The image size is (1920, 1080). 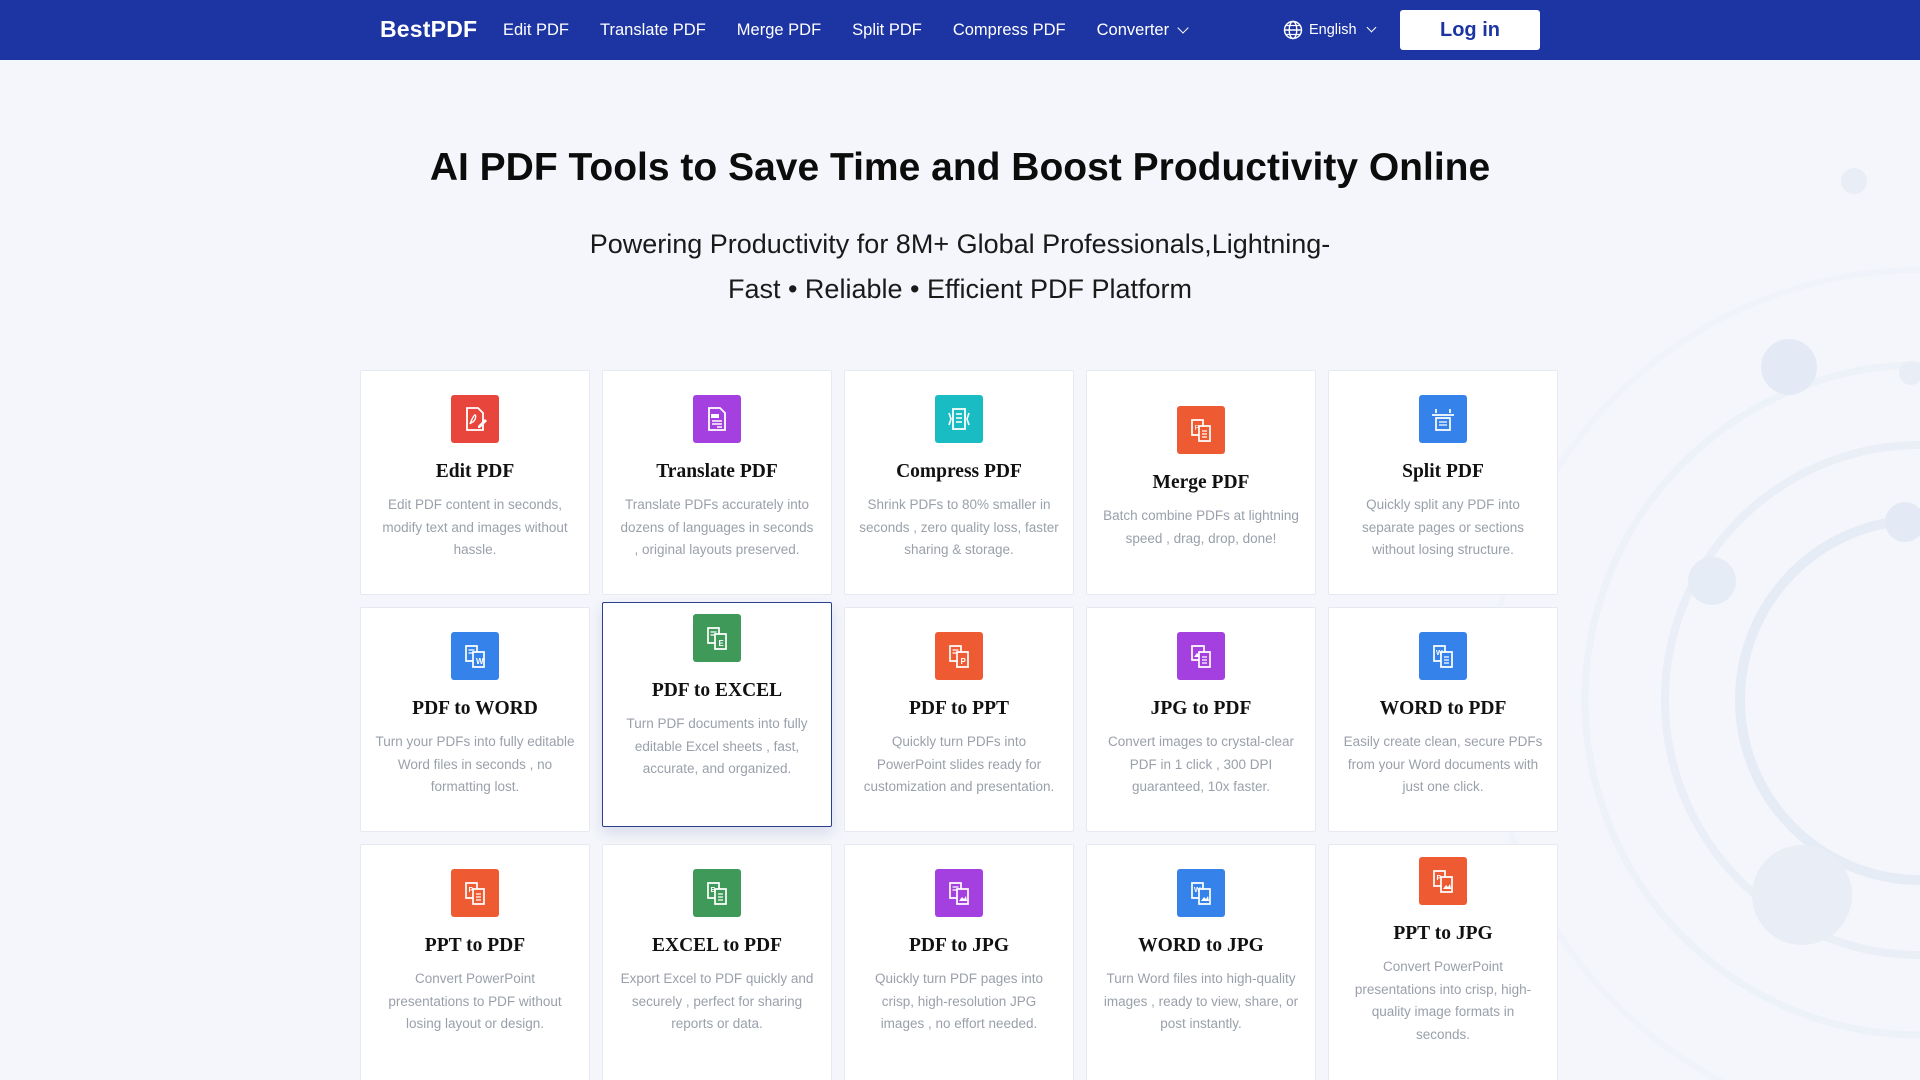 I want to click on language-selector: English, so click(x=1330, y=30).